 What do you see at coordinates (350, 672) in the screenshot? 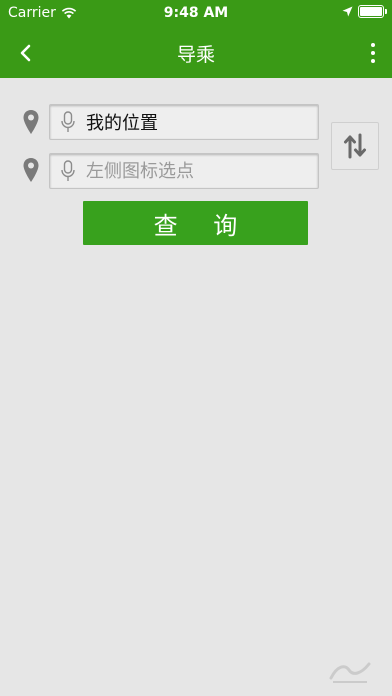
I see `watermark-icon` at bounding box center [350, 672].